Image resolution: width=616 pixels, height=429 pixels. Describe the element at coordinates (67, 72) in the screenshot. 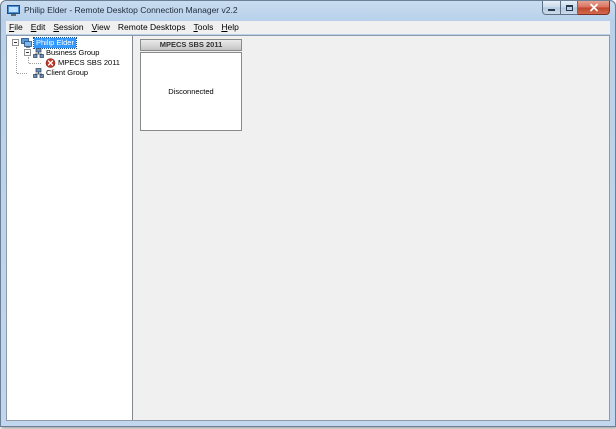

I see `tree-node-label: Client Group` at that location.